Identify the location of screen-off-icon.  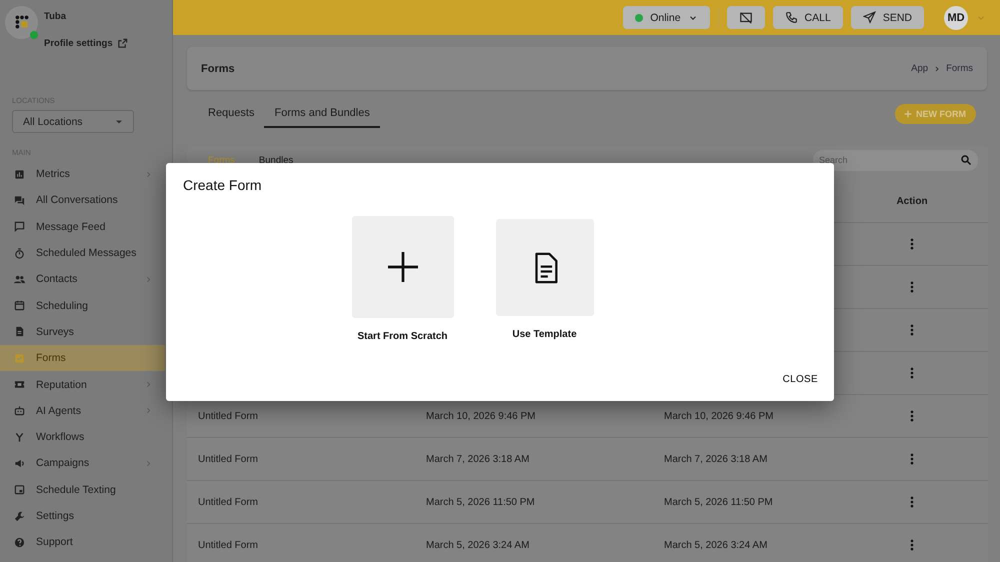
(745, 17).